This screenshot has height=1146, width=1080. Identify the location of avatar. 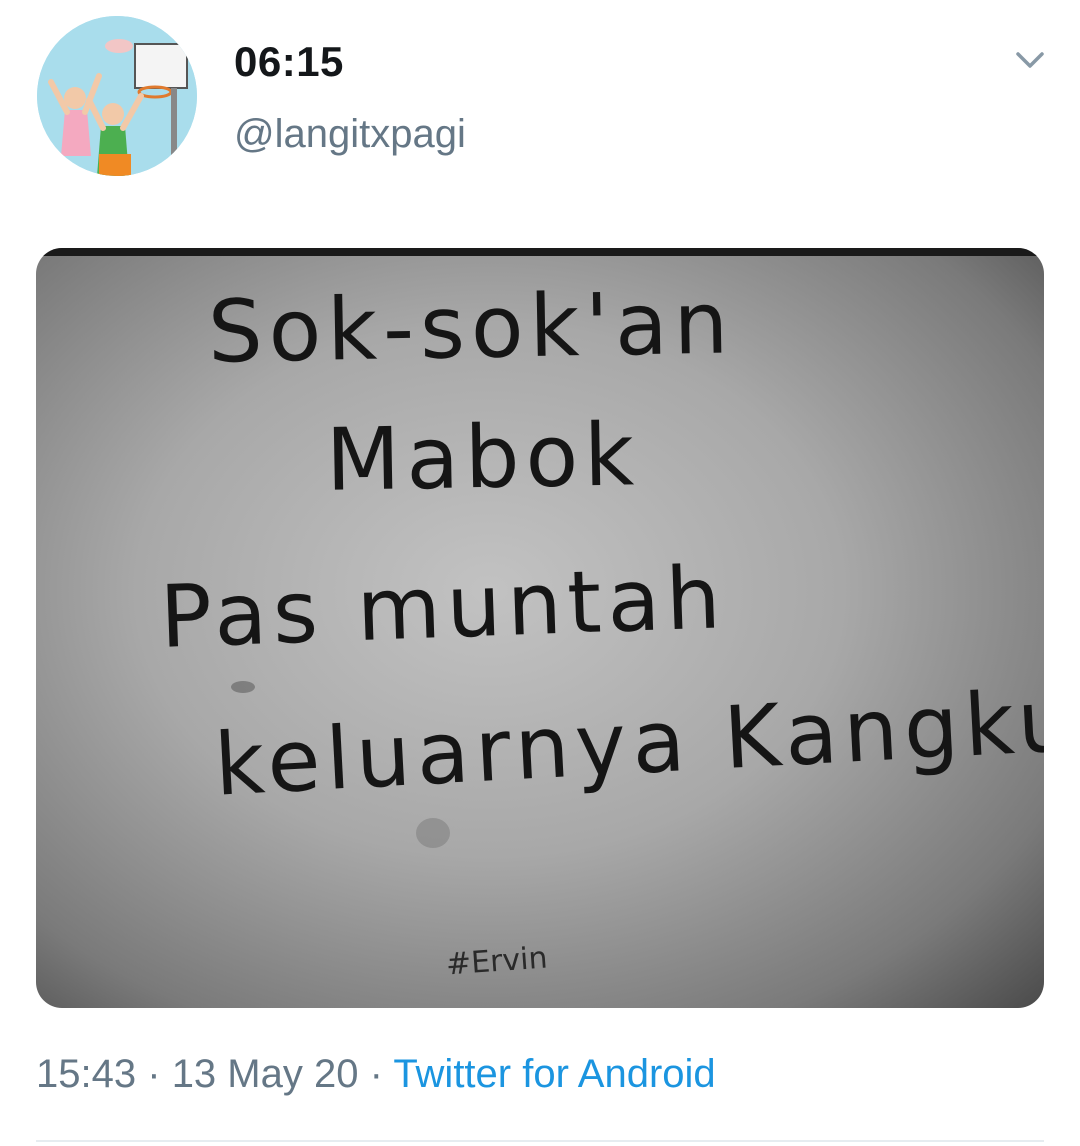
(117, 96).